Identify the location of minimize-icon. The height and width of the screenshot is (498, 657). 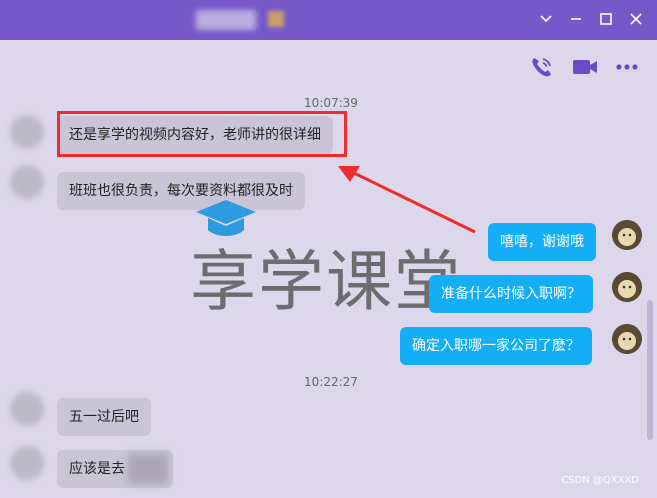
(576, 20).